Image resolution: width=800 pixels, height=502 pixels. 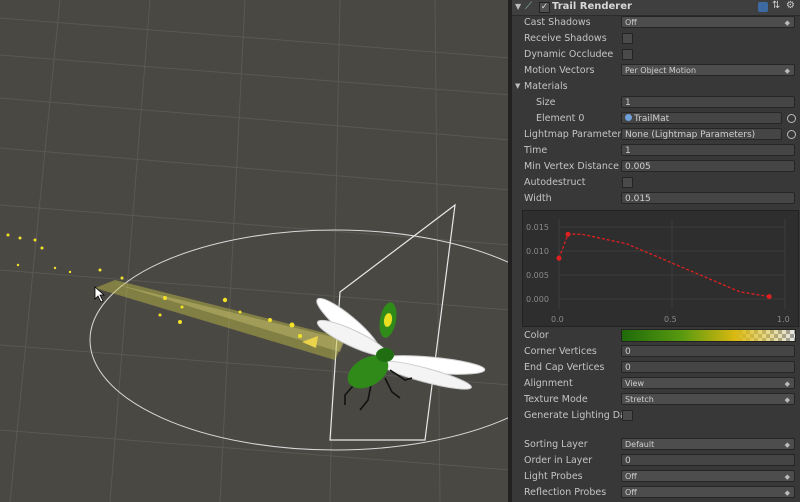 I want to click on generate-lighting-data-checkbox, so click(x=627, y=415).